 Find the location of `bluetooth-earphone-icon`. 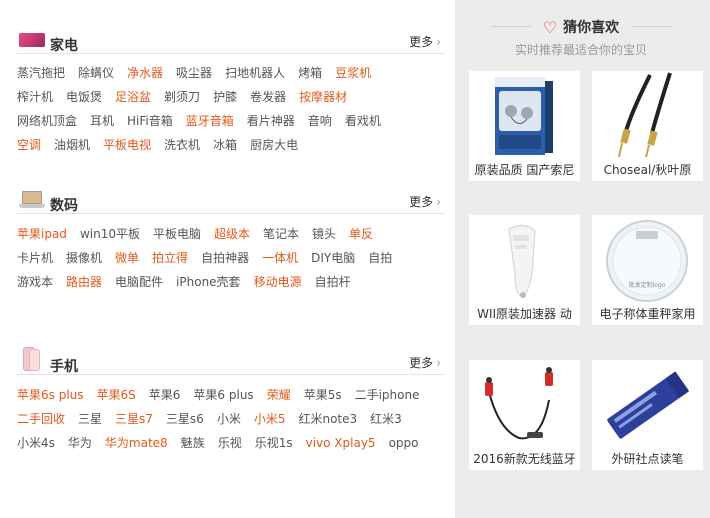

bluetooth-earphone-icon is located at coordinates (519, 403).